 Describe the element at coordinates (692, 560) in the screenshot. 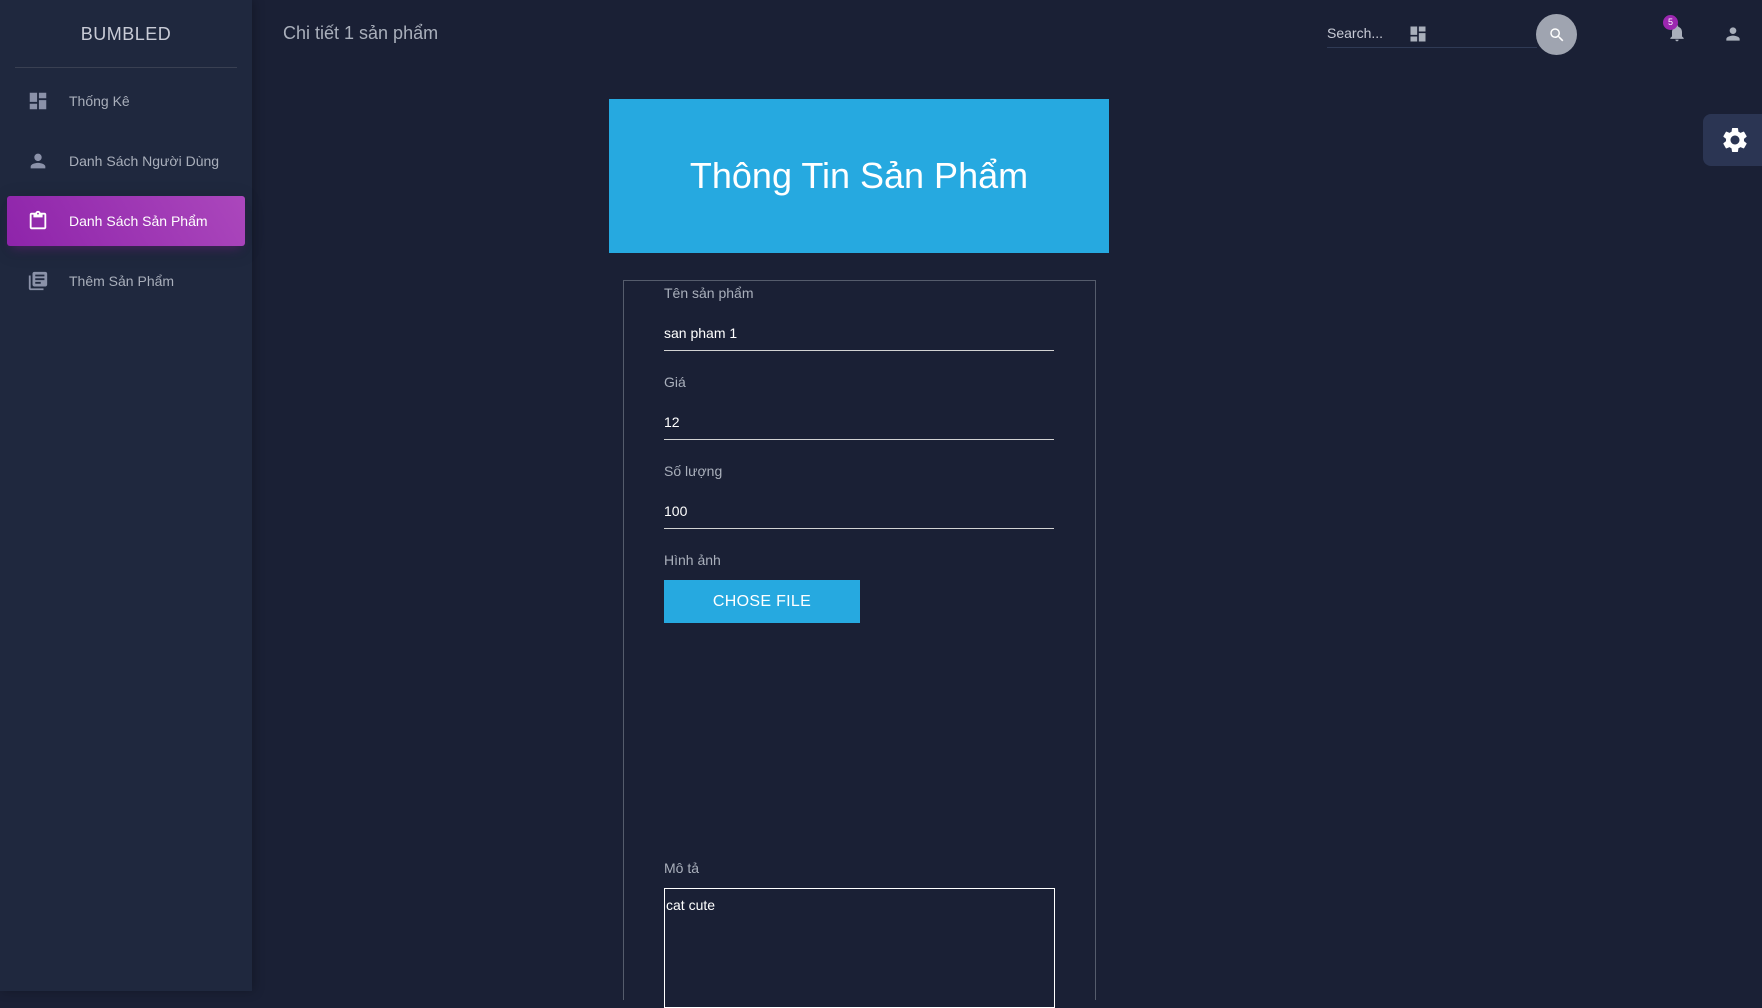

I see `image-label: Hình ảnh` at that location.